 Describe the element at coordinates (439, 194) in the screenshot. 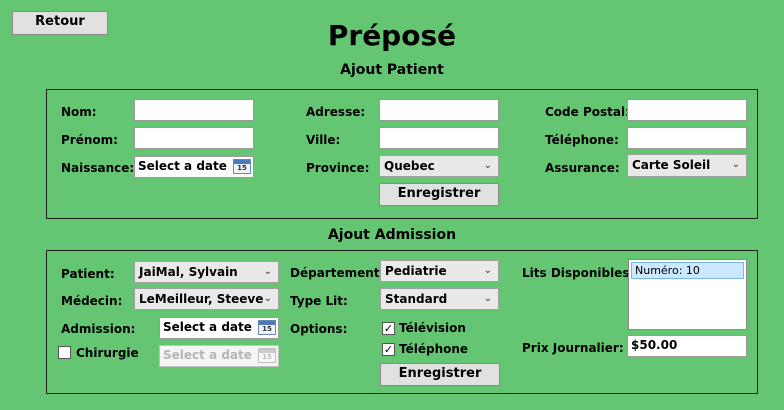

I see `patient-save-button: Enregistrer` at that location.